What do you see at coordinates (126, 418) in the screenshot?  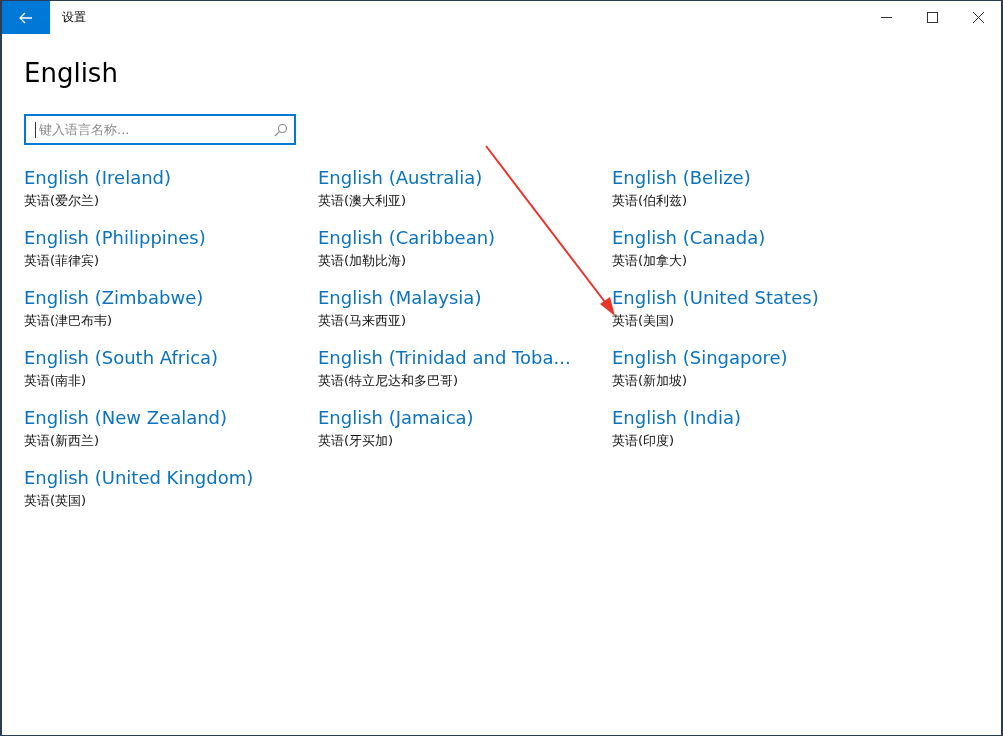 I see `language-link: English (New Zealand)` at bounding box center [126, 418].